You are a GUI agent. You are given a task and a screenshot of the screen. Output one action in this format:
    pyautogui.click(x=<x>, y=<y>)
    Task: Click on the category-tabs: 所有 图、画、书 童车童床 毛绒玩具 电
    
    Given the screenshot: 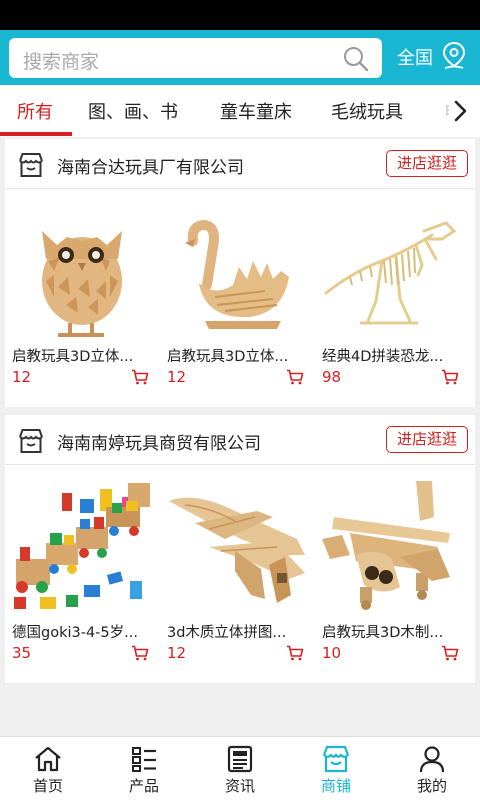 What is the action you would take?
    pyautogui.click(x=240, y=111)
    